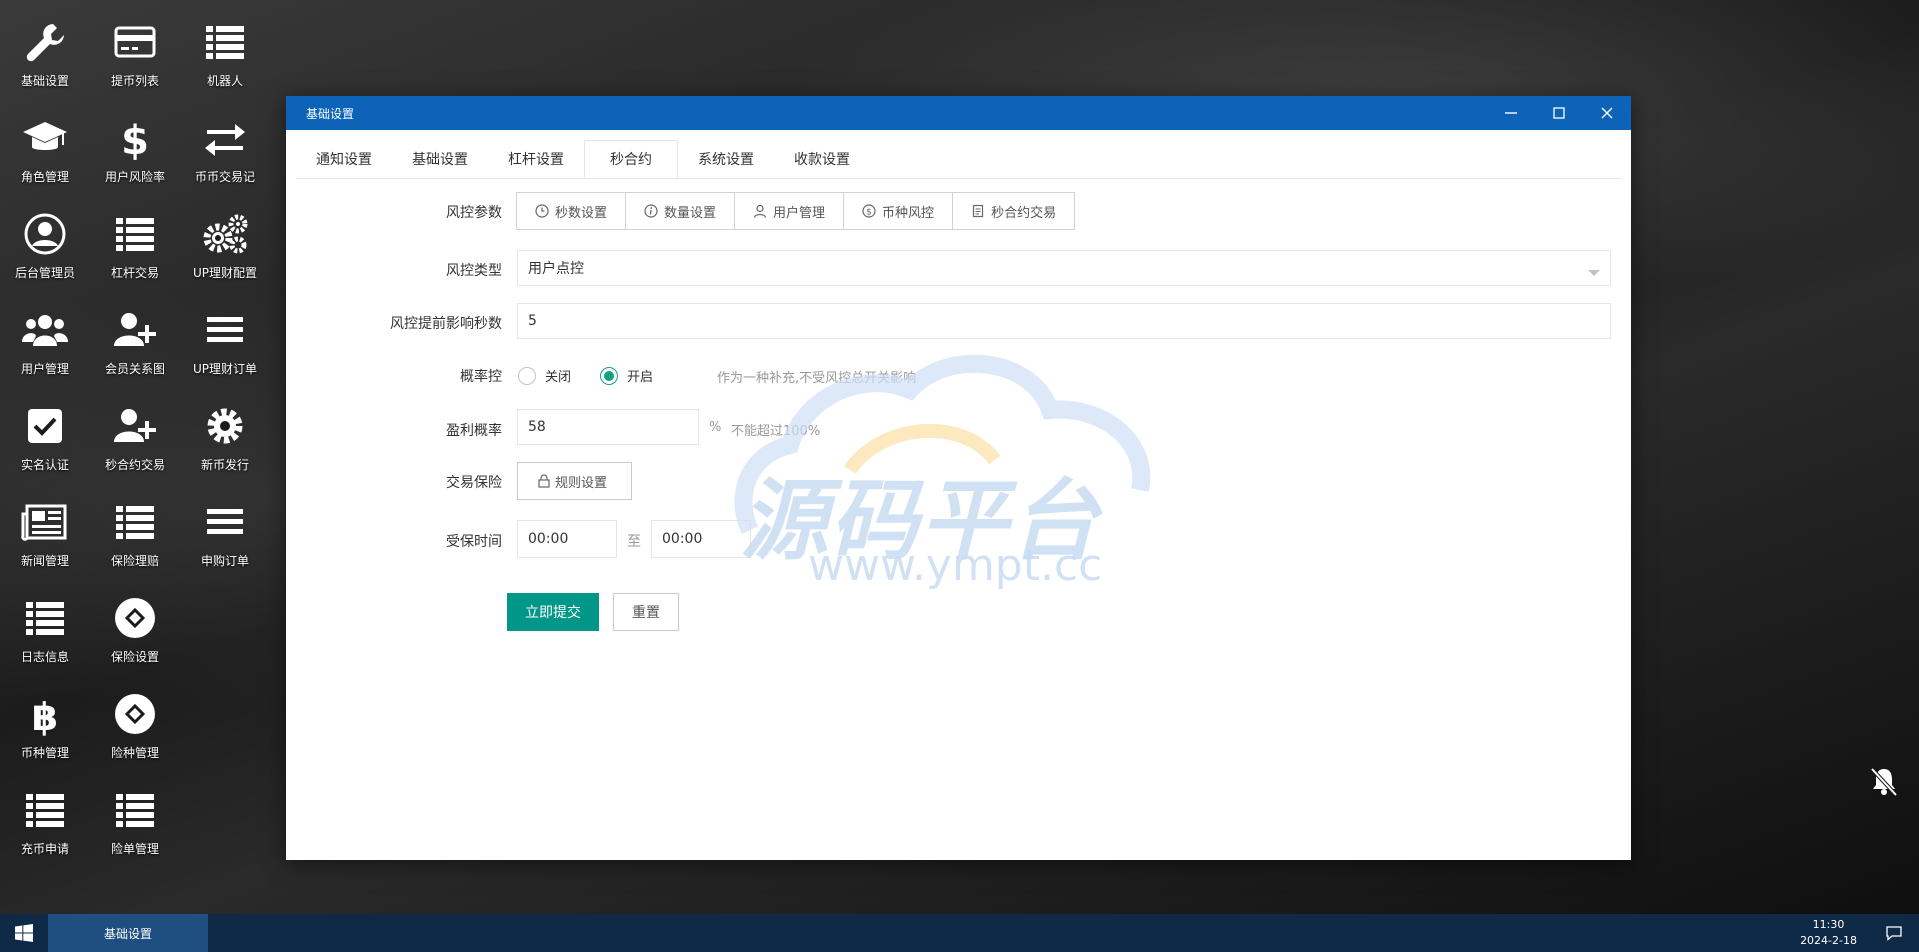 The height and width of the screenshot is (952, 1919). I want to click on tab-bar: 通知设置 基础设置 杠杆设置 秒合约 系统设置 收款设置, so click(958, 159).